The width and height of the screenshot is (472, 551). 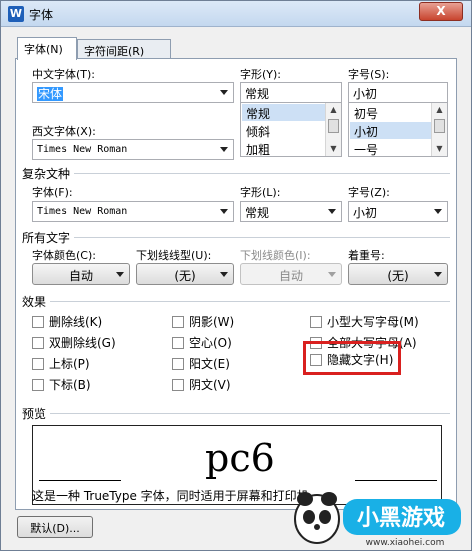 I want to click on all-text-group-title: 所有文字, so click(x=46, y=238).